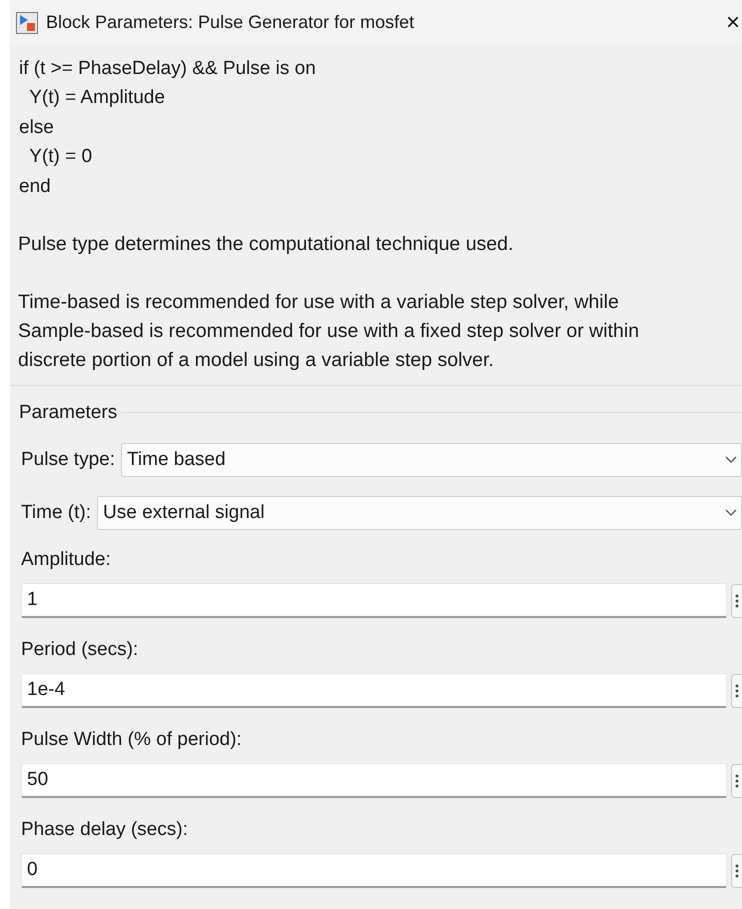 This screenshot has width=742, height=909. Describe the element at coordinates (132, 740) in the screenshot. I see `field-label: Pulse Width (% of period):` at that location.